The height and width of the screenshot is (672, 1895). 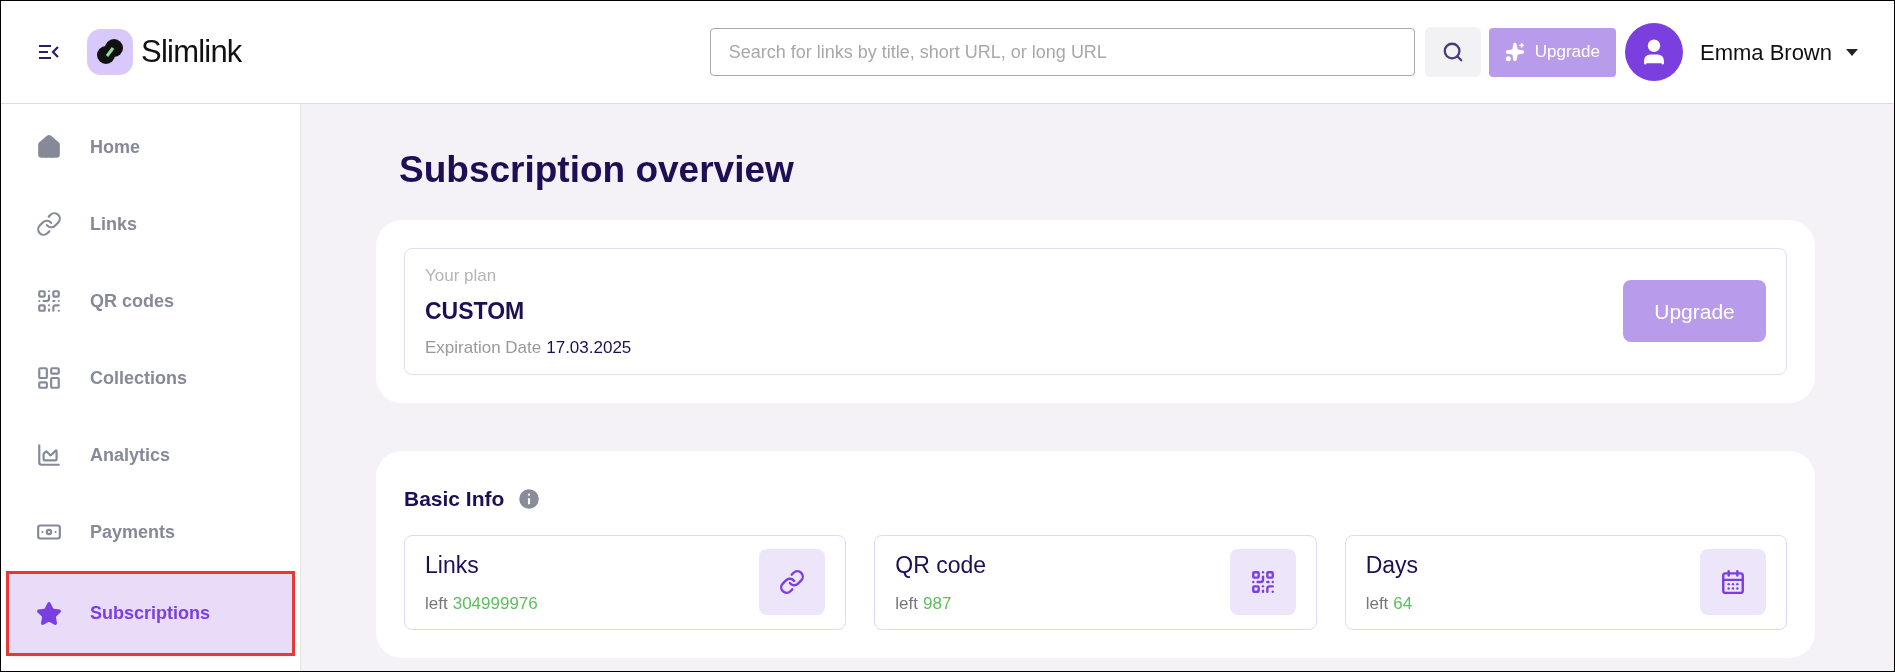 What do you see at coordinates (49, 378) in the screenshot?
I see `grid-icon` at bounding box center [49, 378].